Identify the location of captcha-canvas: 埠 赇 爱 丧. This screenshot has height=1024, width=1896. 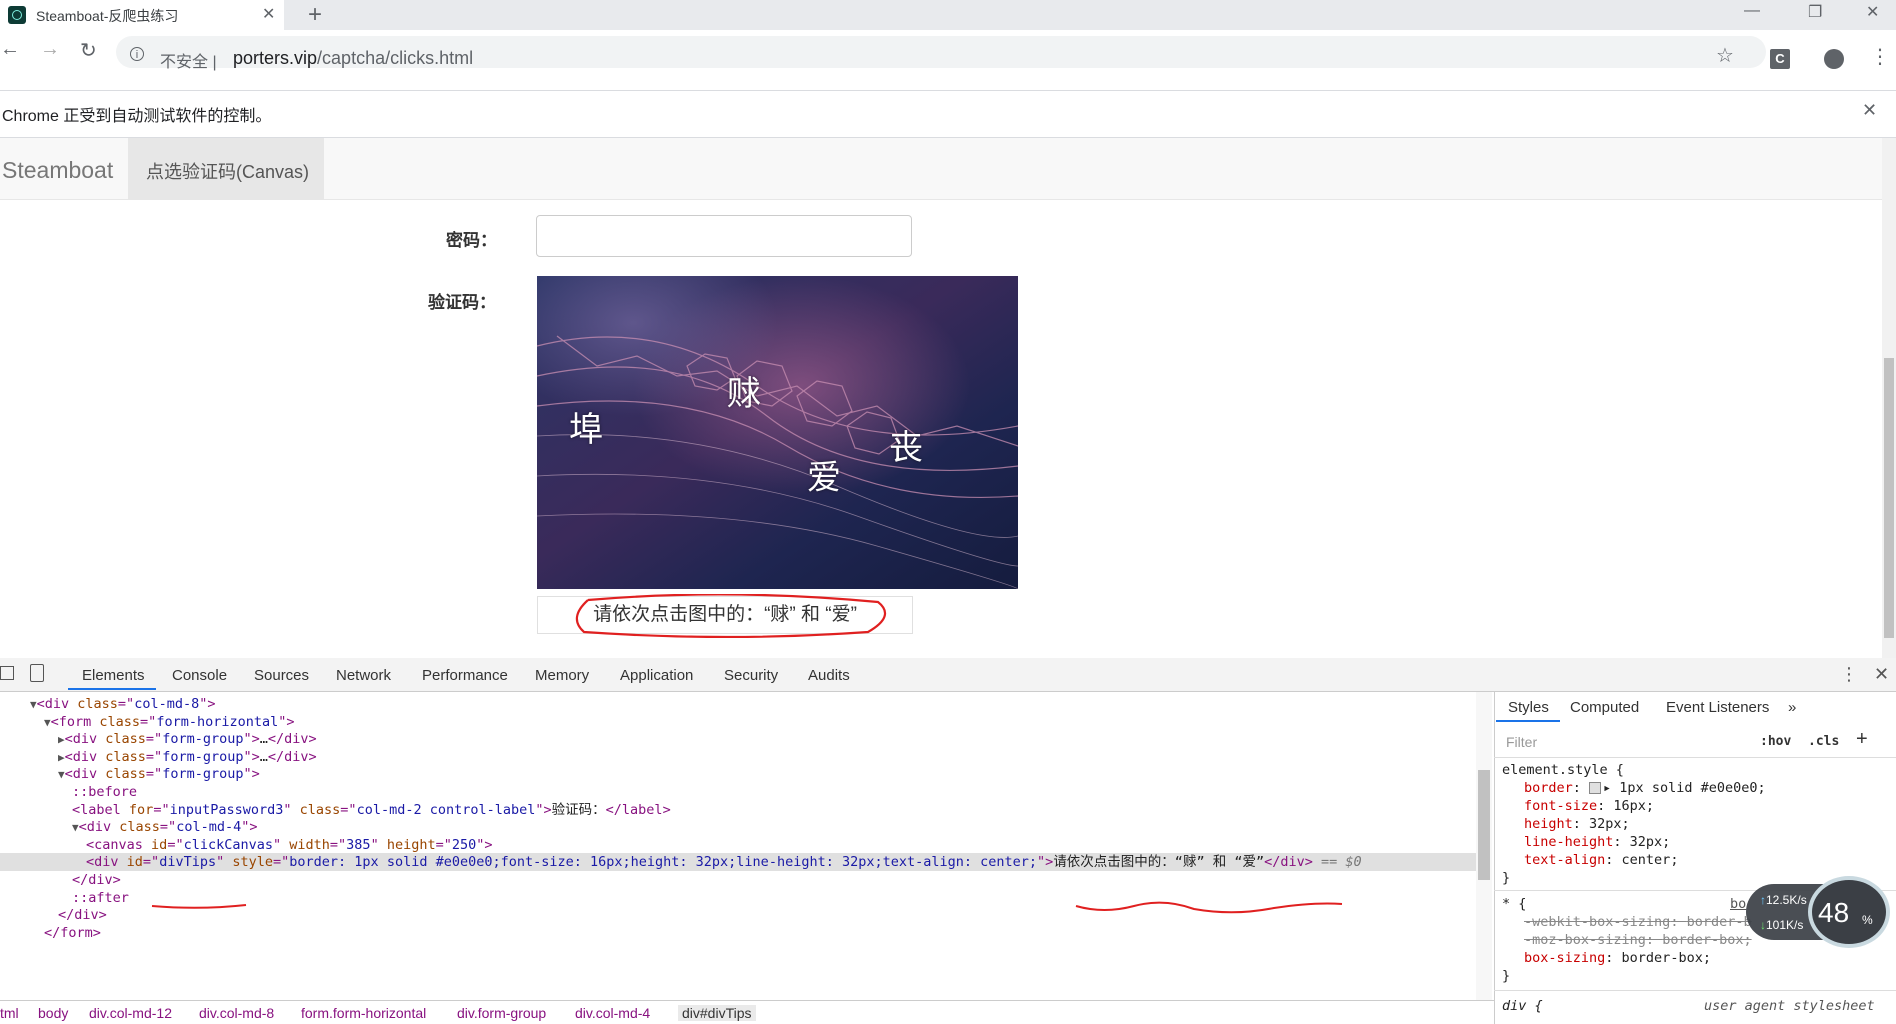
(777, 432).